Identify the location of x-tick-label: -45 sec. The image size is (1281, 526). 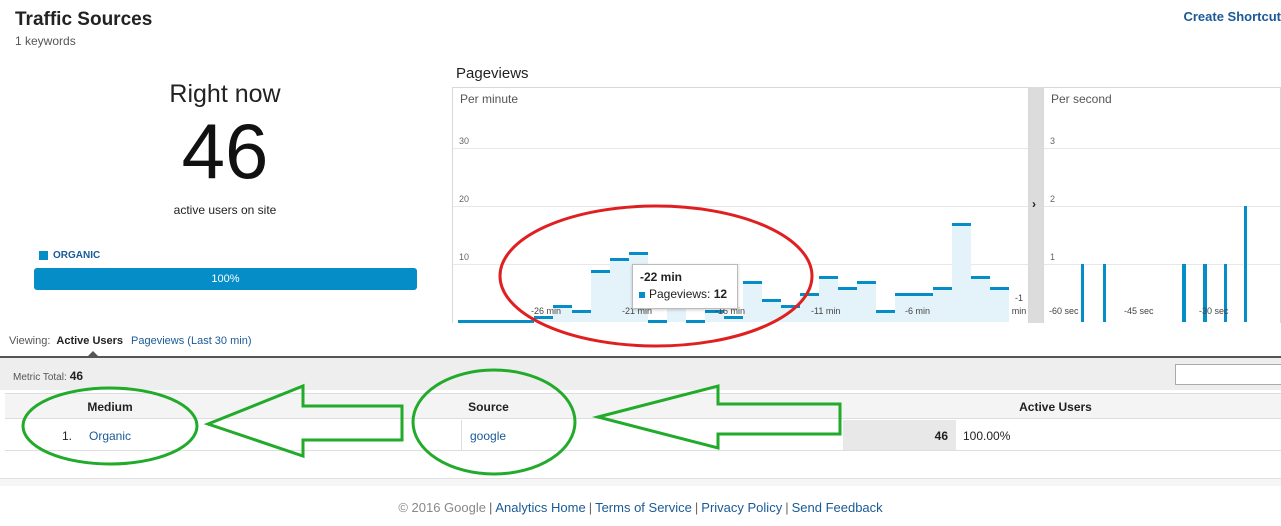
(1139, 311).